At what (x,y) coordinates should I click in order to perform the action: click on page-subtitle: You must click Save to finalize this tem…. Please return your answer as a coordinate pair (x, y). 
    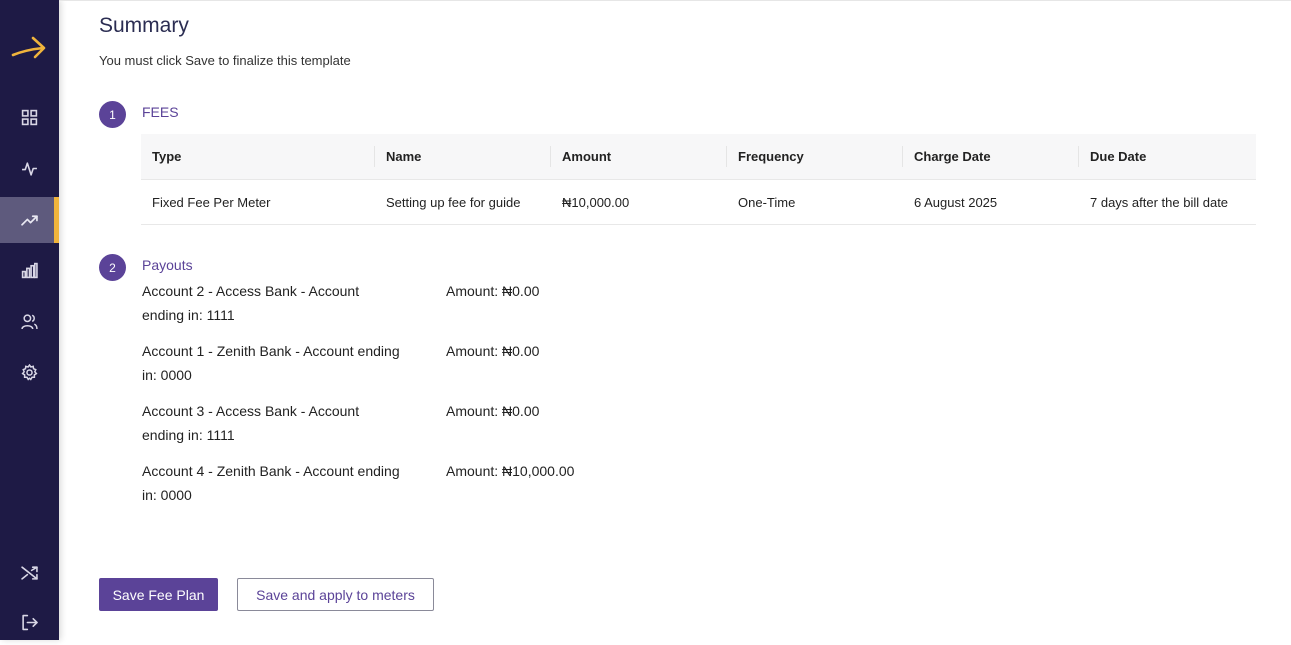
    Looking at the image, I should click on (225, 60).